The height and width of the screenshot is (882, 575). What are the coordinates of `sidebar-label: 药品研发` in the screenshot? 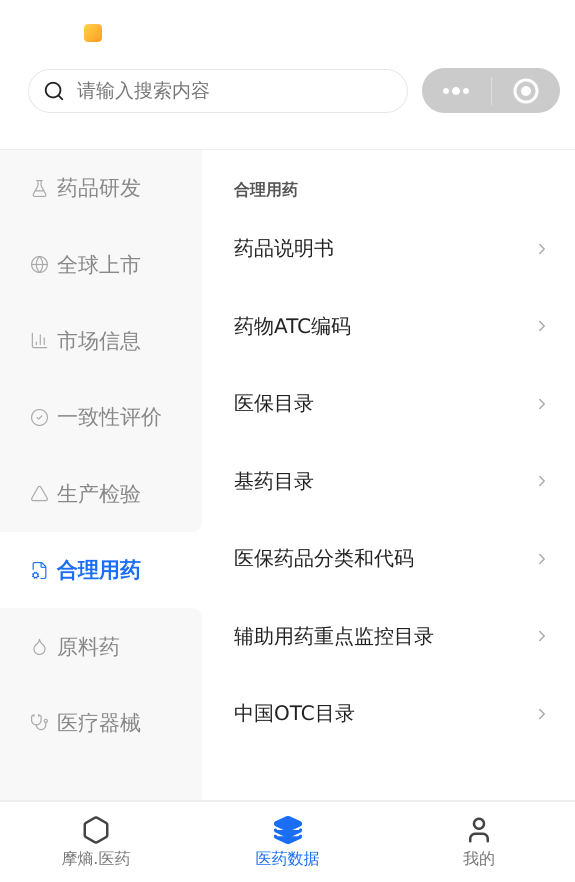 It's located at (99, 188).